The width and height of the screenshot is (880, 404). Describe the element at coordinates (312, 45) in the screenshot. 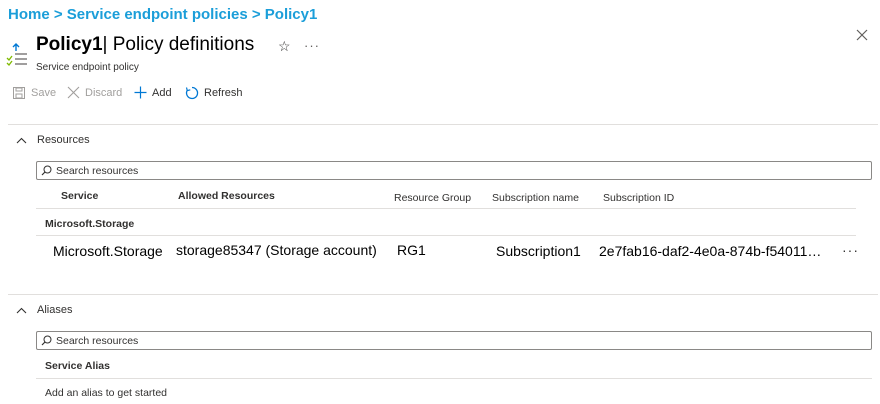

I see `more-options-icon: ···` at that location.